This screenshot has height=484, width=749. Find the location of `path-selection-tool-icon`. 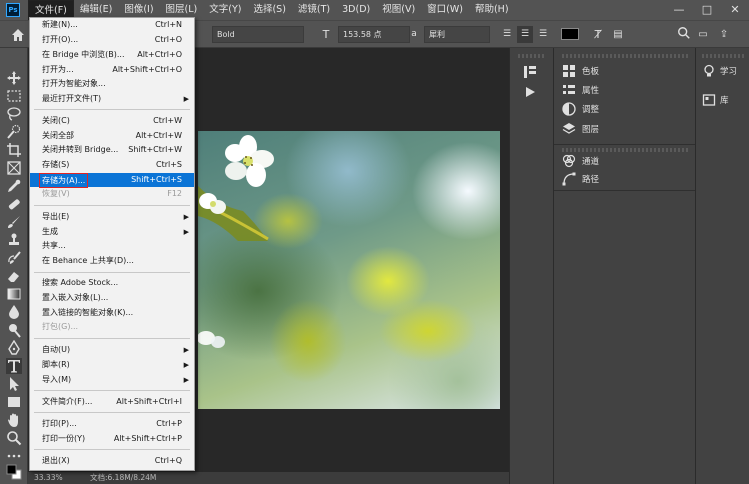

path-selection-tool-icon is located at coordinates (14, 384).